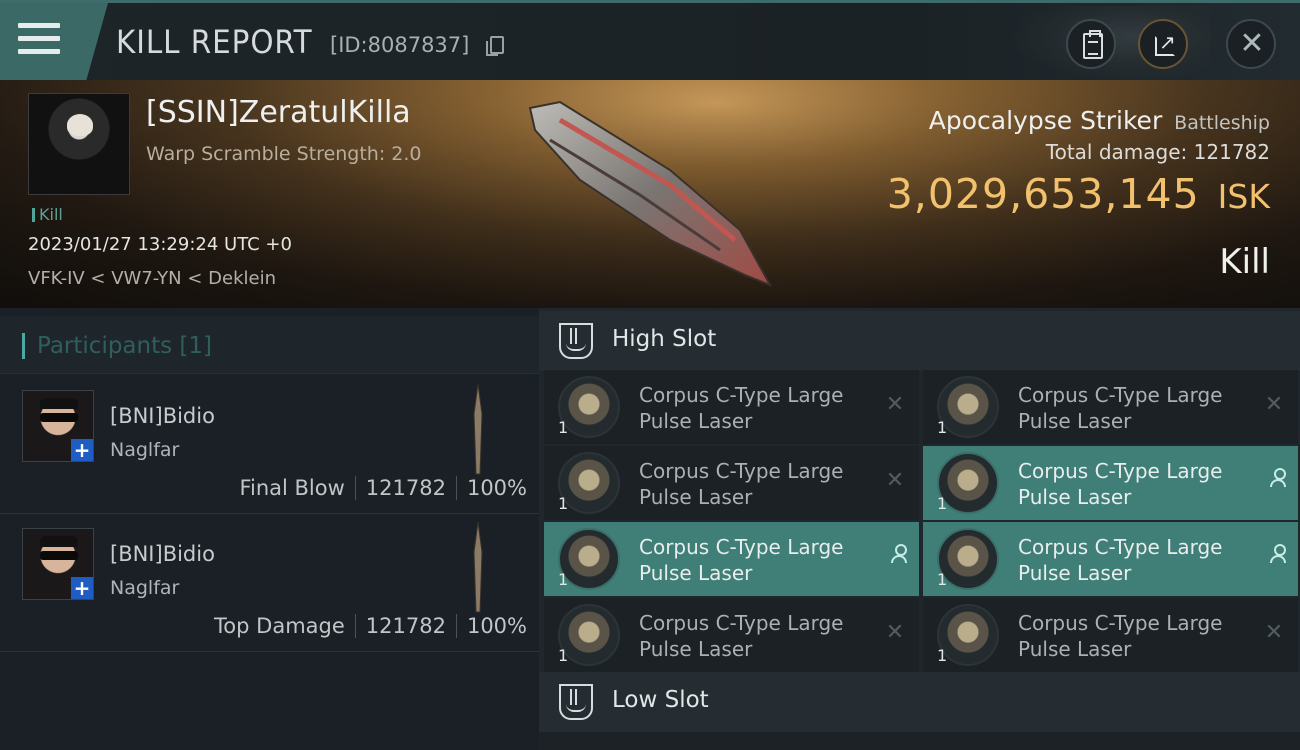 The height and width of the screenshot is (750, 1300). I want to click on victim-ship-name: Apocalypse Striker Battleship, so click(1099, 120).